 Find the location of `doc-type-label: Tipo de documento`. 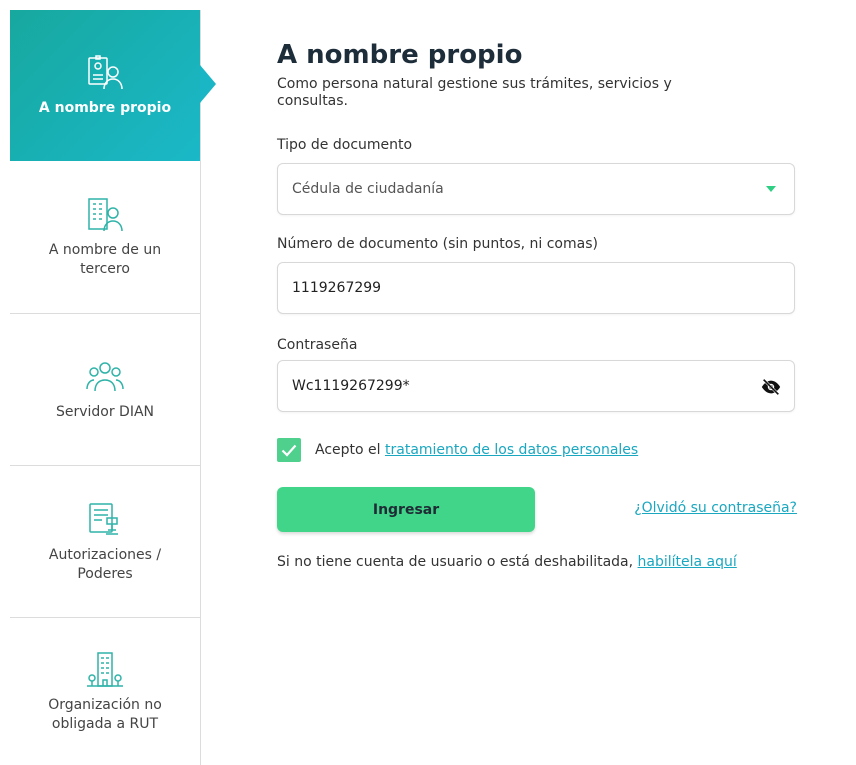

doc-type-label: Tipo de documento is located at coordinates (345, 145).